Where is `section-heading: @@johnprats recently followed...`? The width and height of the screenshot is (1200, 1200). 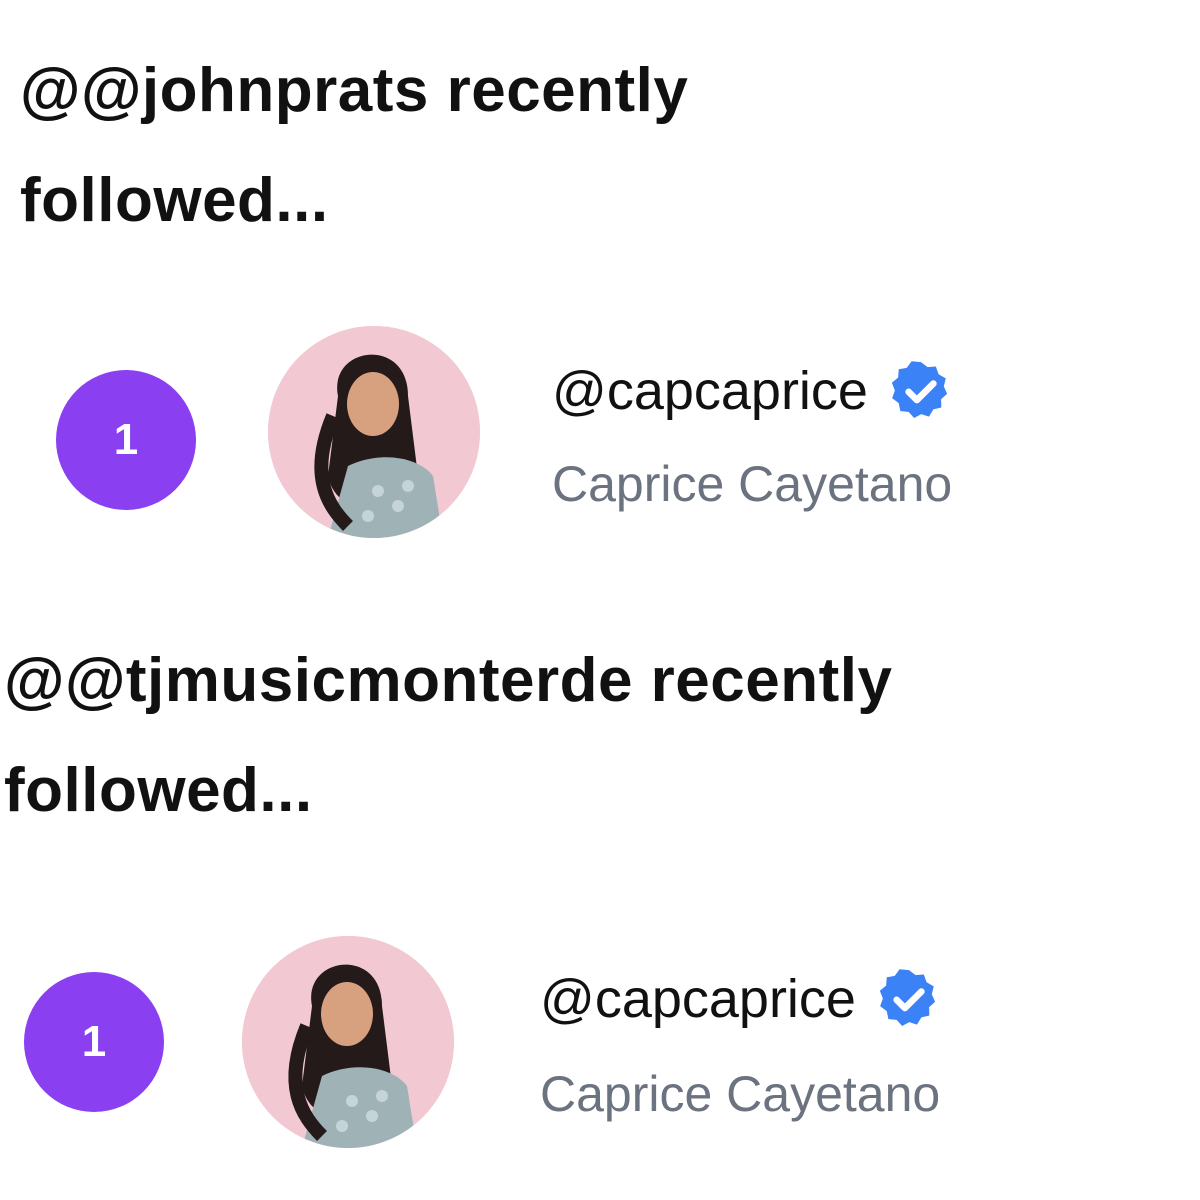 section-heading: @@johnprats recently followed... is located at coordinates (354, 146).